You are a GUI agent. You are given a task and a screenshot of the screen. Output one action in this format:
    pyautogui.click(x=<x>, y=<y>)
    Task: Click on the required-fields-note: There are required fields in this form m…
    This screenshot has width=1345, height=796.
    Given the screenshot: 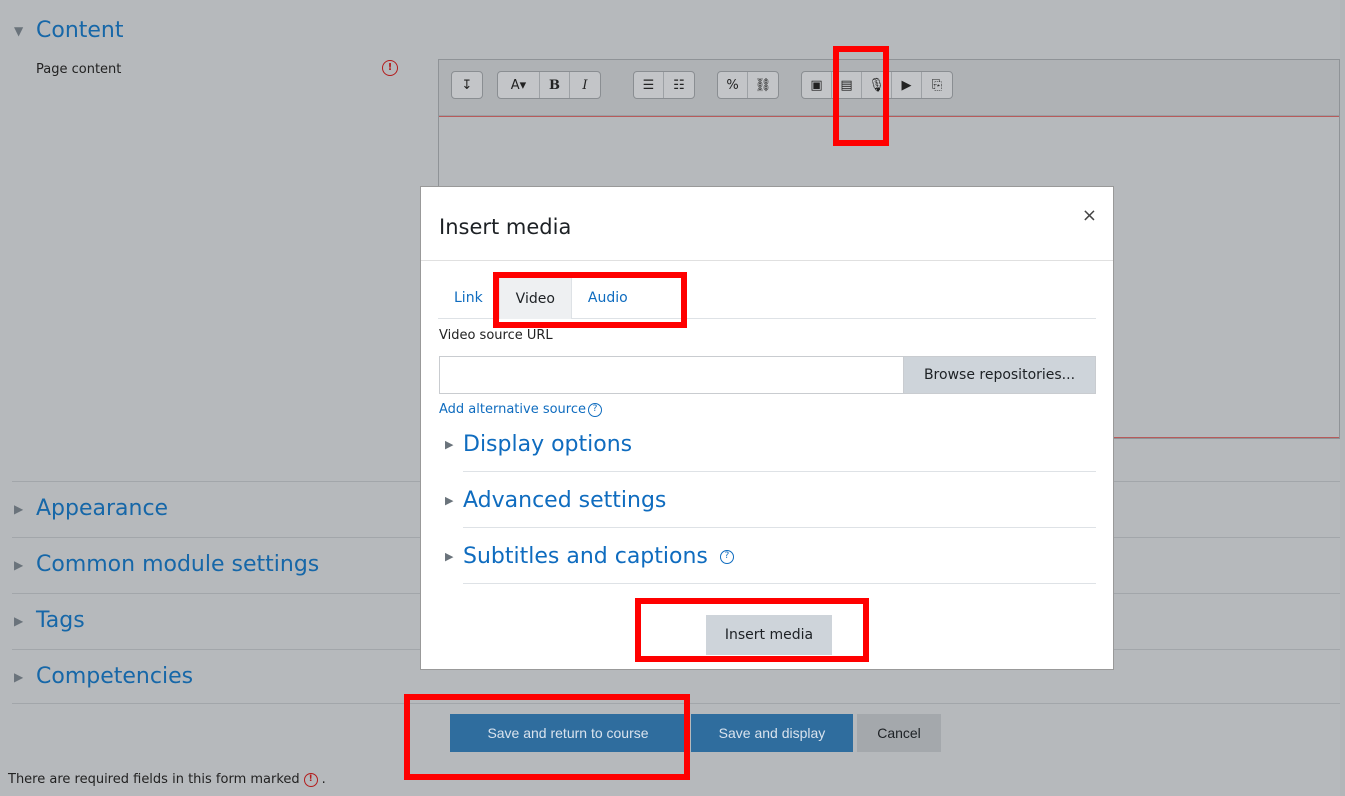 What is the action you would take?
    pyautogui.click(x=167, y=779)
    